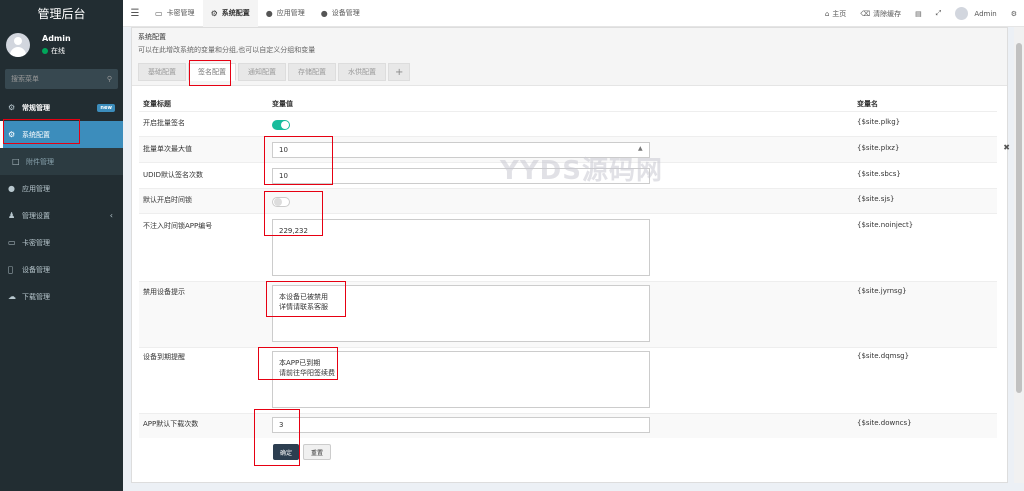 The height and width of the screenshot is (491, 1024). I want to click on home-icon: ⌂, so click(827, 13).